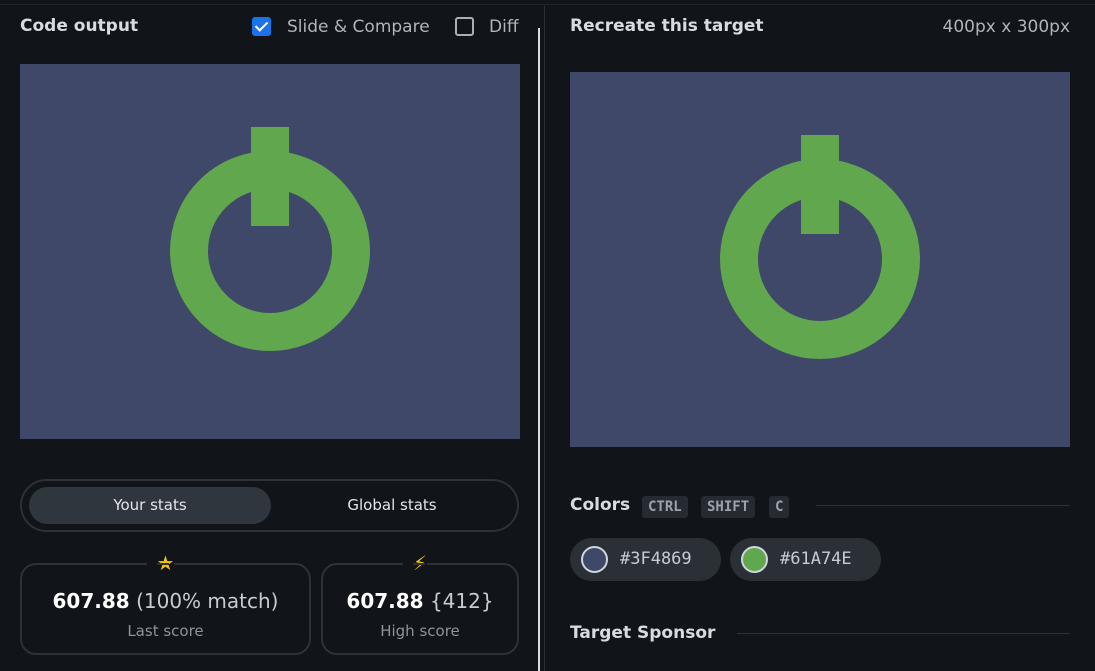 The width and height of the screenshot is (1095, 671). I want to click on color-swatch-background: #3F4869, so click(645, 559).